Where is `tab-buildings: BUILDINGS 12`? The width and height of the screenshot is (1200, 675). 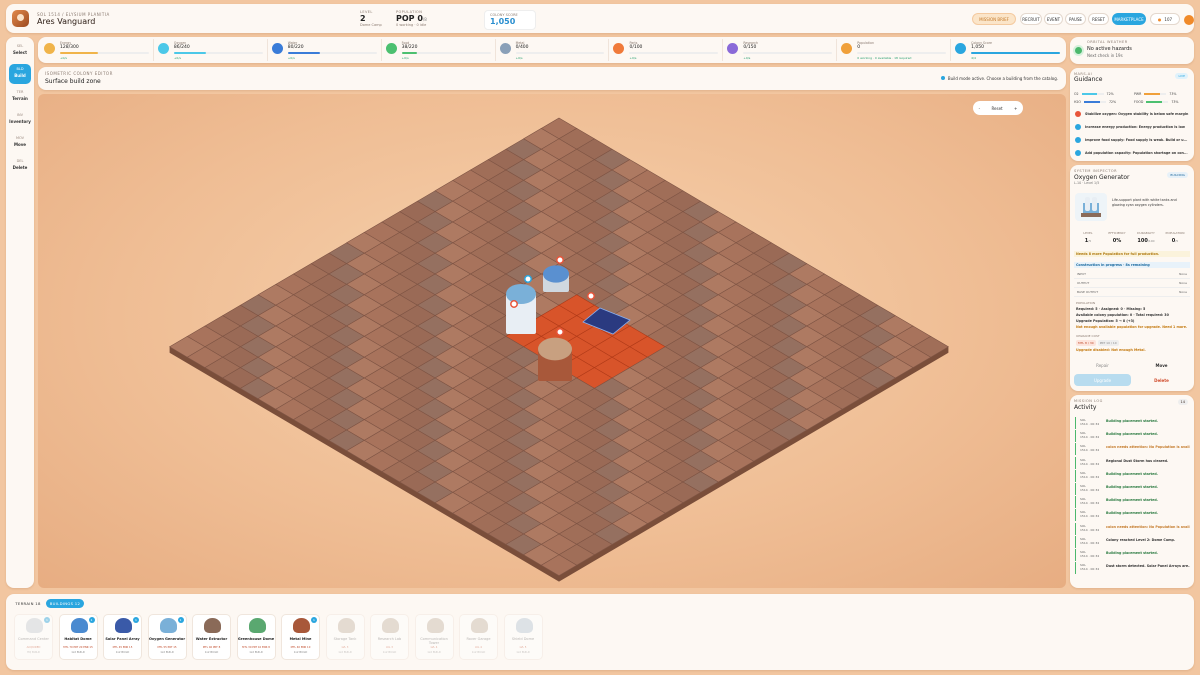
tab-buildings: BUILDINGS 12 is located at coordinates (65, 603).